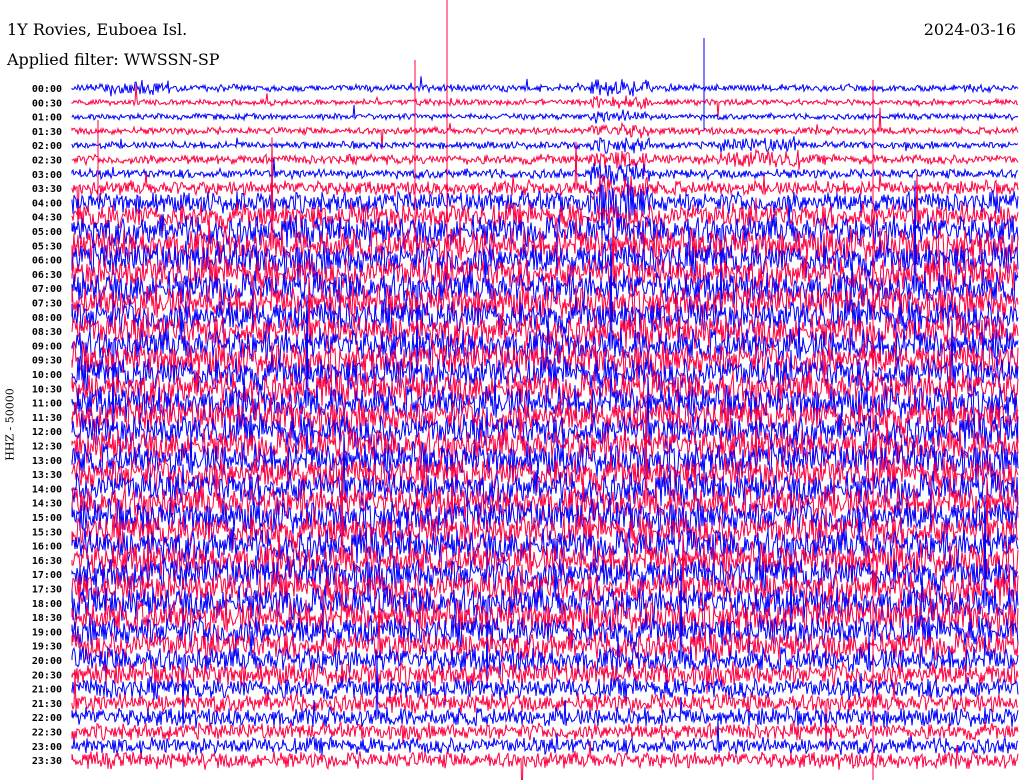  What do you see at coordinates (47, 218) in the screenshot?
I see `row-time-label: 04:30` at bounding box center [47, 218].